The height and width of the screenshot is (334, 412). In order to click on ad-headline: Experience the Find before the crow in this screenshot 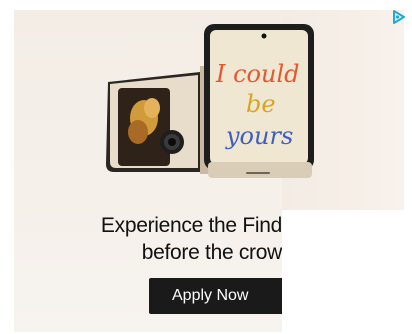, I will do `click(148, 239)`.